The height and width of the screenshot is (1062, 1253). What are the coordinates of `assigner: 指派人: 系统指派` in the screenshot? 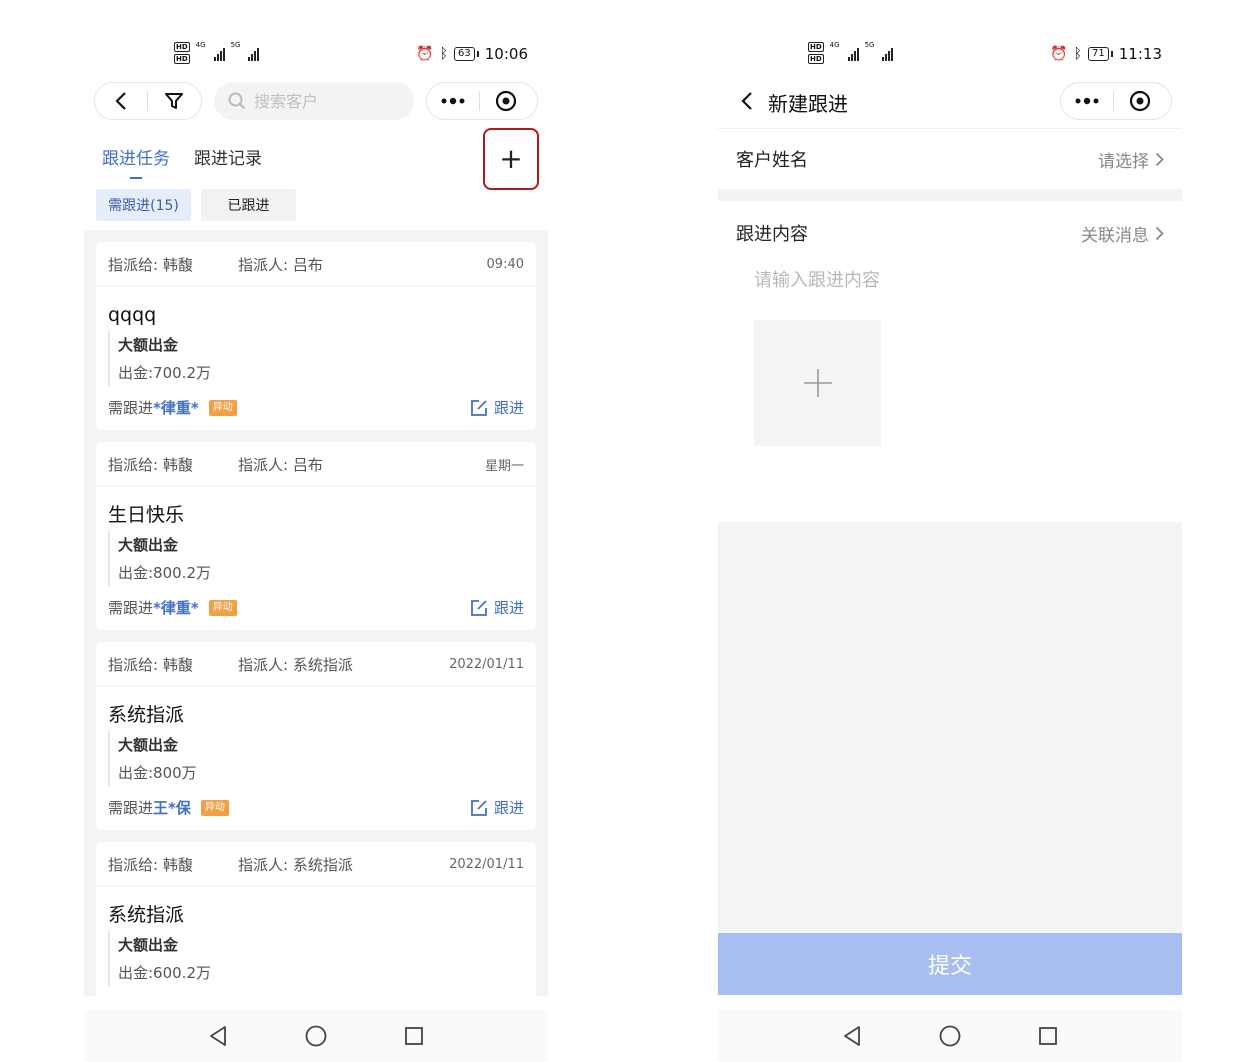 It's located at (295, 864).